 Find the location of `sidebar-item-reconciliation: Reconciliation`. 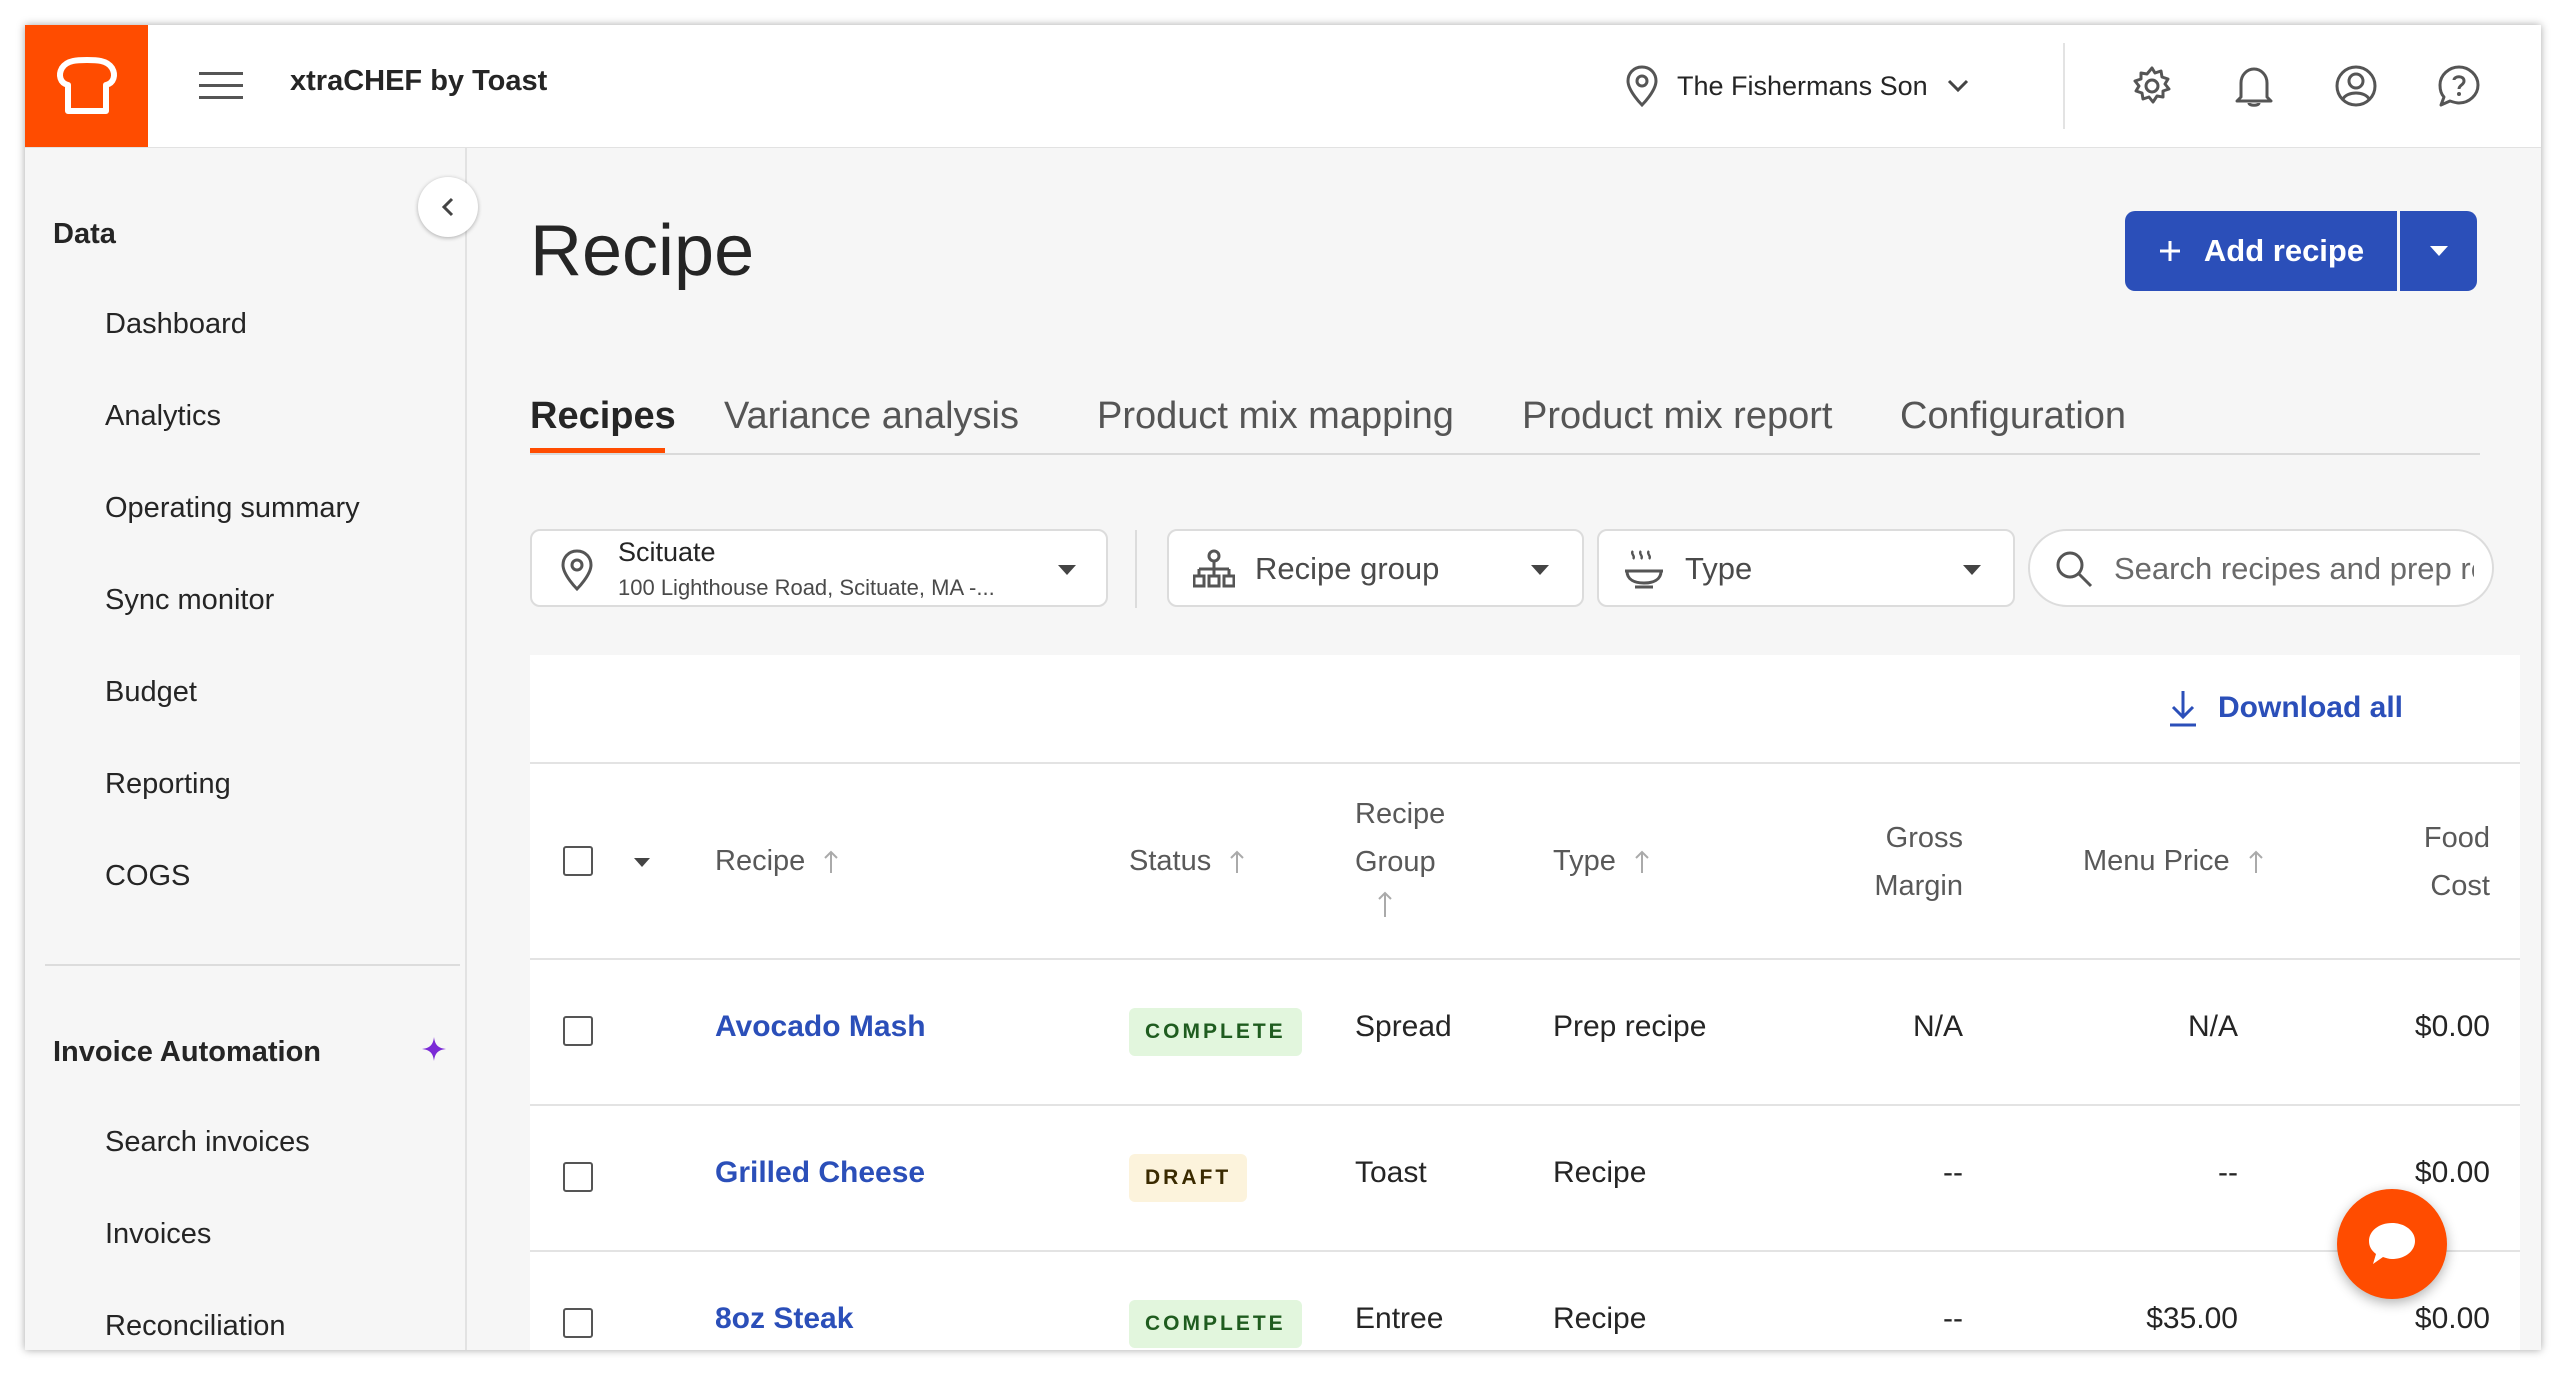

sidebar-item-reconciliation: Reconciliation is located at coordinates (195, 1326).